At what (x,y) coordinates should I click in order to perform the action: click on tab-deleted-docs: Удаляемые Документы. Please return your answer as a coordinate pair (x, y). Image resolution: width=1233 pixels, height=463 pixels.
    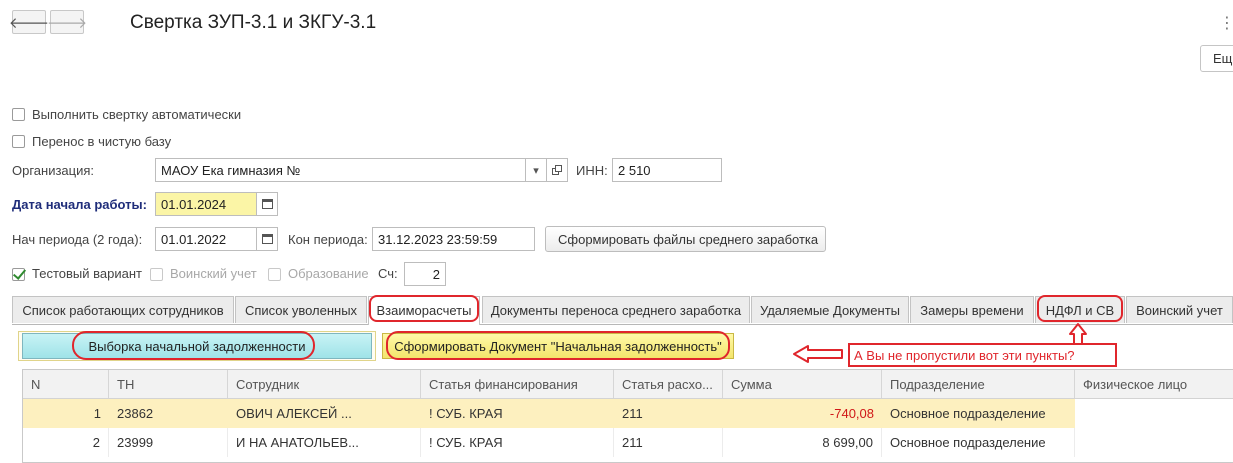
    Looking at the image, I should click on (830, 309).